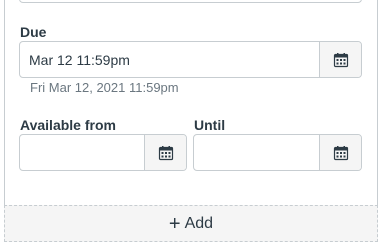 This screenshot has width=392, height=247. I want to click on due-date-hint: Fri Mar 12, 2021 11:59pm, so click(104, 87).